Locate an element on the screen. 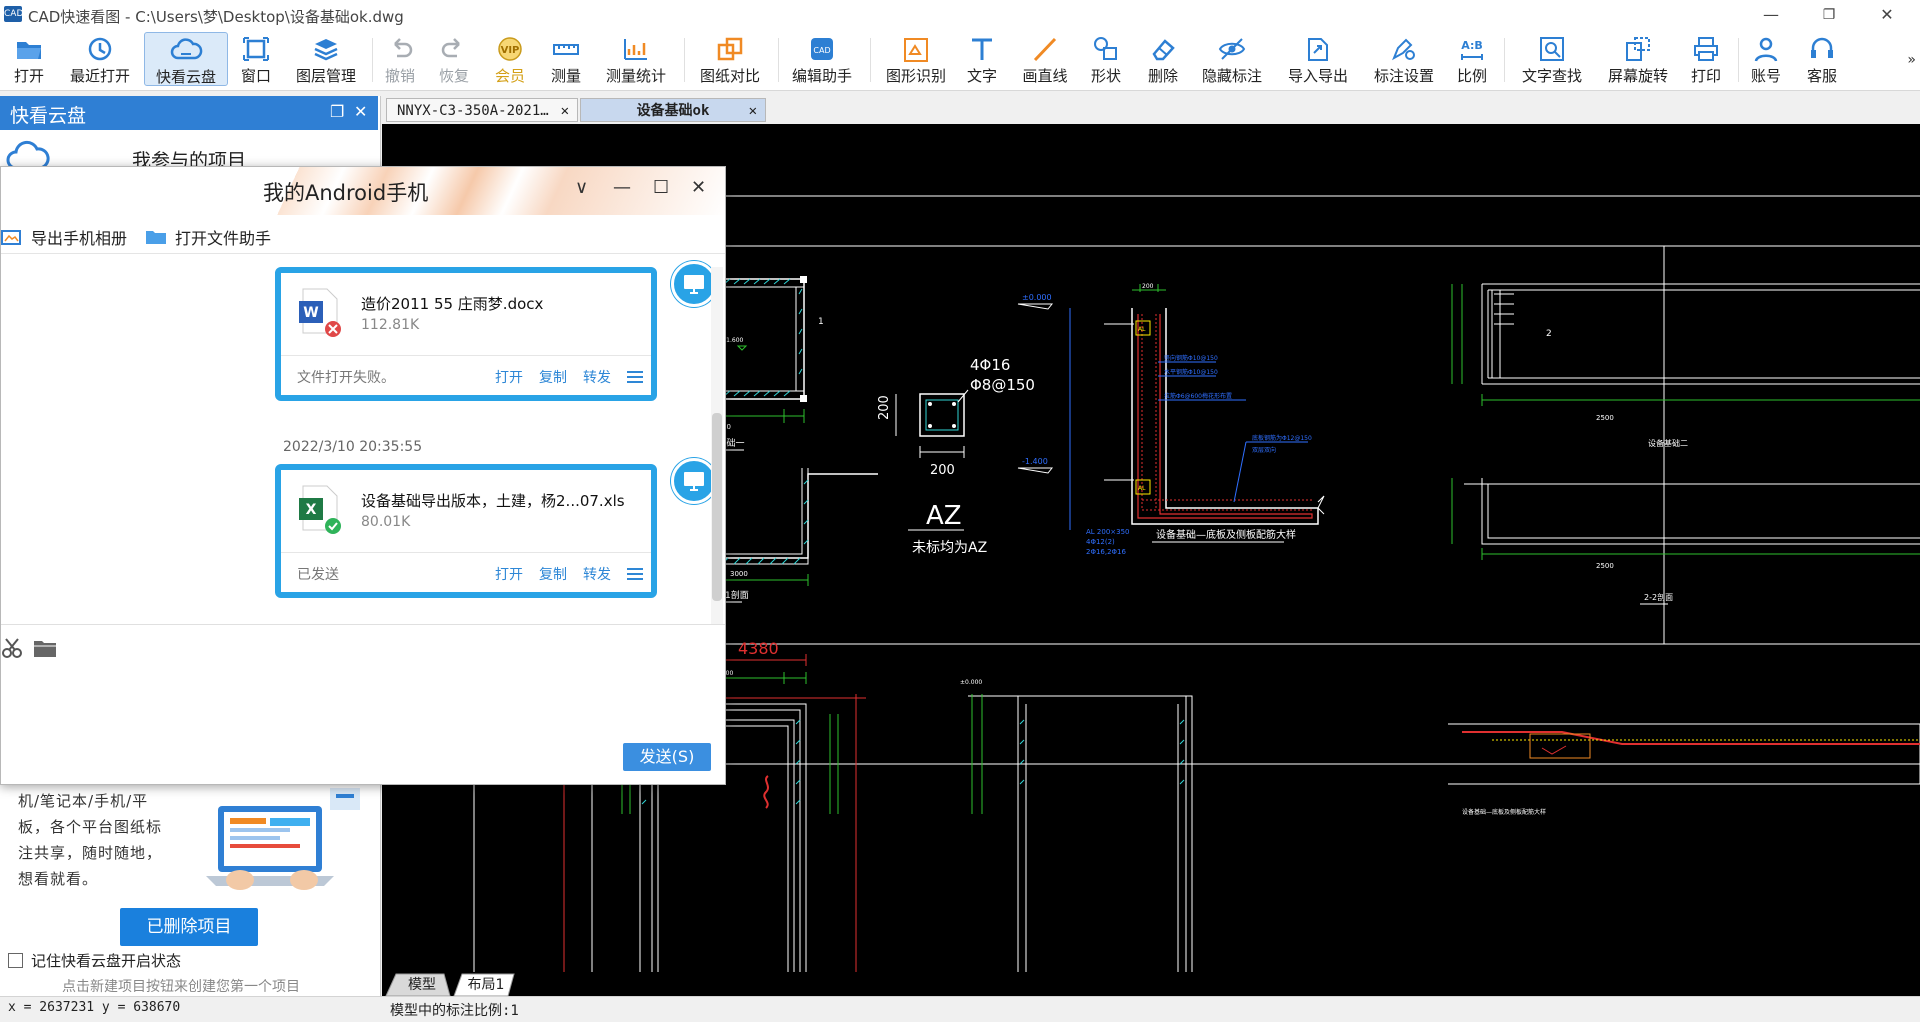  measure-label: 测量 is located at coordinates (565, 76).